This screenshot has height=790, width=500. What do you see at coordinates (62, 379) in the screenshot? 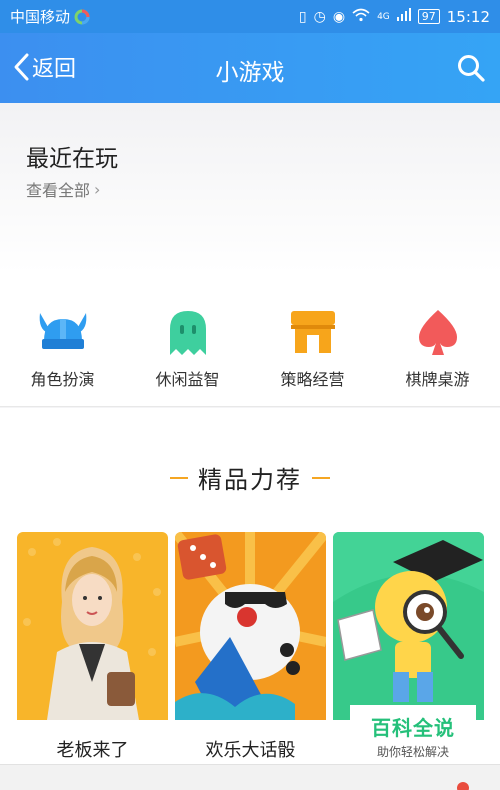
I see `category-label: 角色扮演` at bounding box center [62, 379].